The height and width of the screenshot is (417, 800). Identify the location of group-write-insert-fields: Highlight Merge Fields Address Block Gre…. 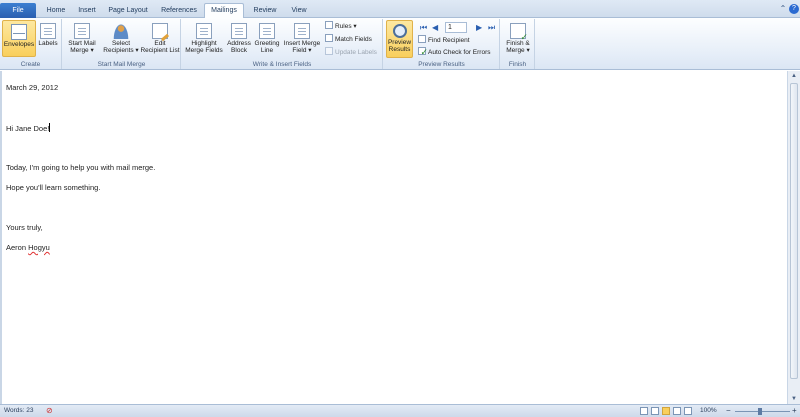
(282, 44).